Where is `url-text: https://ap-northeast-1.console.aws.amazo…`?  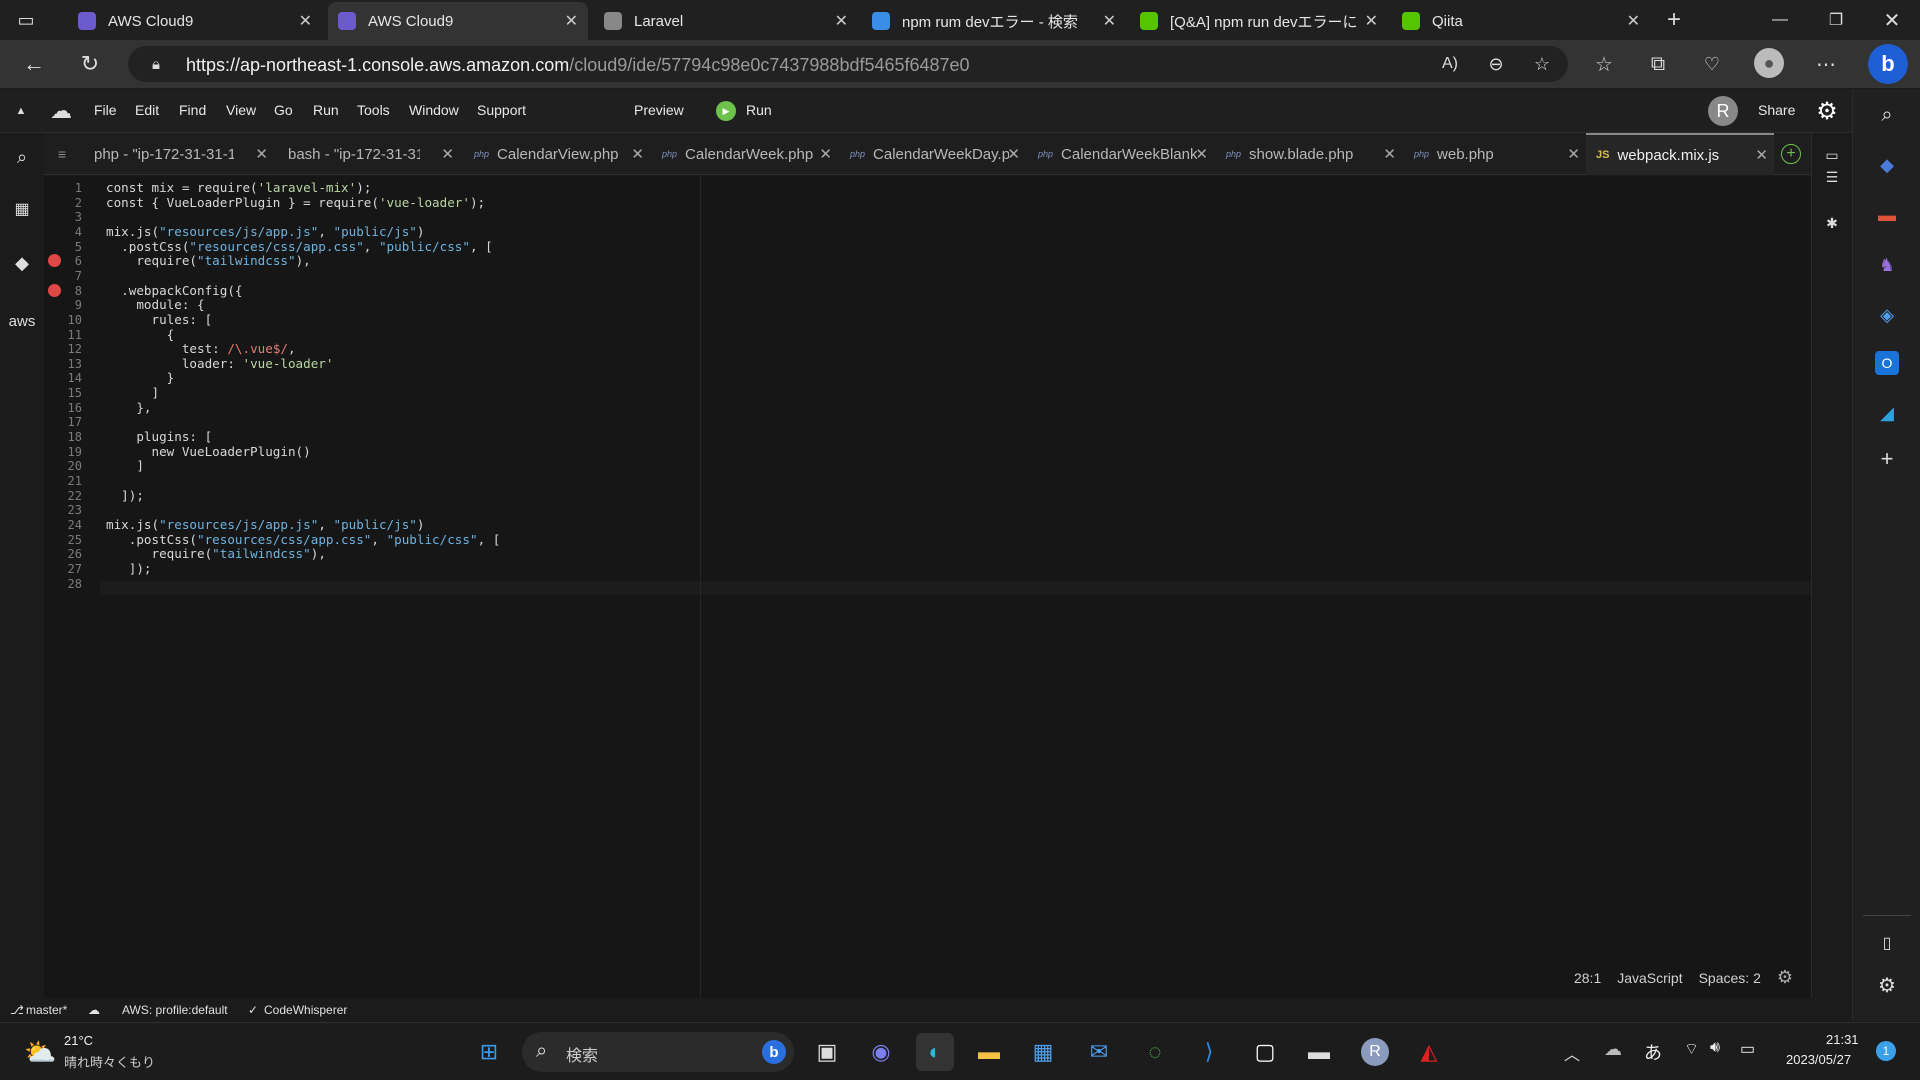
url-text: https://ap-northeast-1.console.aws.amazo… is located at coordinates (578, 65).